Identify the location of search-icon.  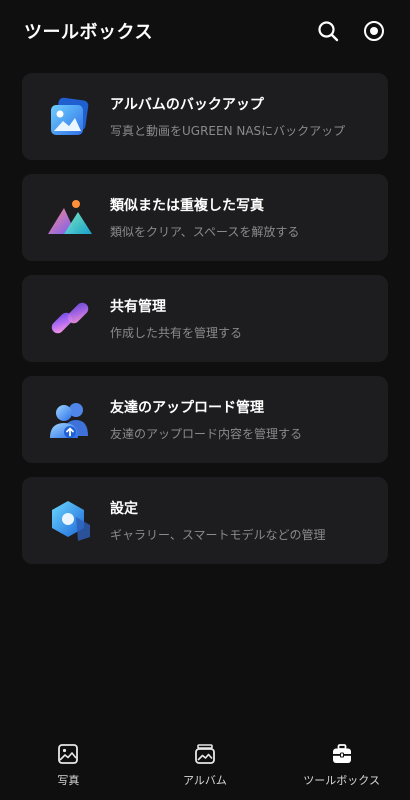
(328, 31).